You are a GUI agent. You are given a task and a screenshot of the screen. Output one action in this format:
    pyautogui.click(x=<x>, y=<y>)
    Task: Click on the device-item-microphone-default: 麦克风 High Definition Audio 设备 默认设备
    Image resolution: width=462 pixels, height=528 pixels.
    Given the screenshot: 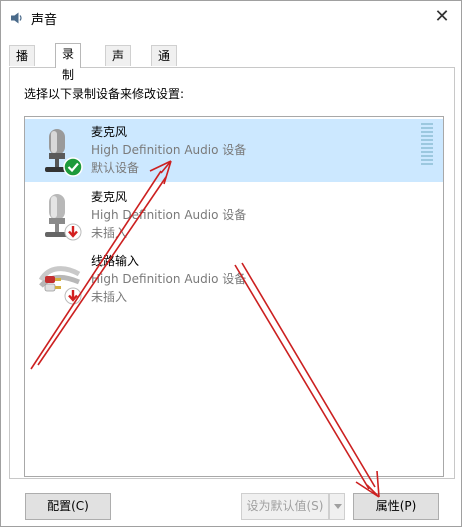 What is the action you would take?
    pyautogui.click(x=234, y=150)
    